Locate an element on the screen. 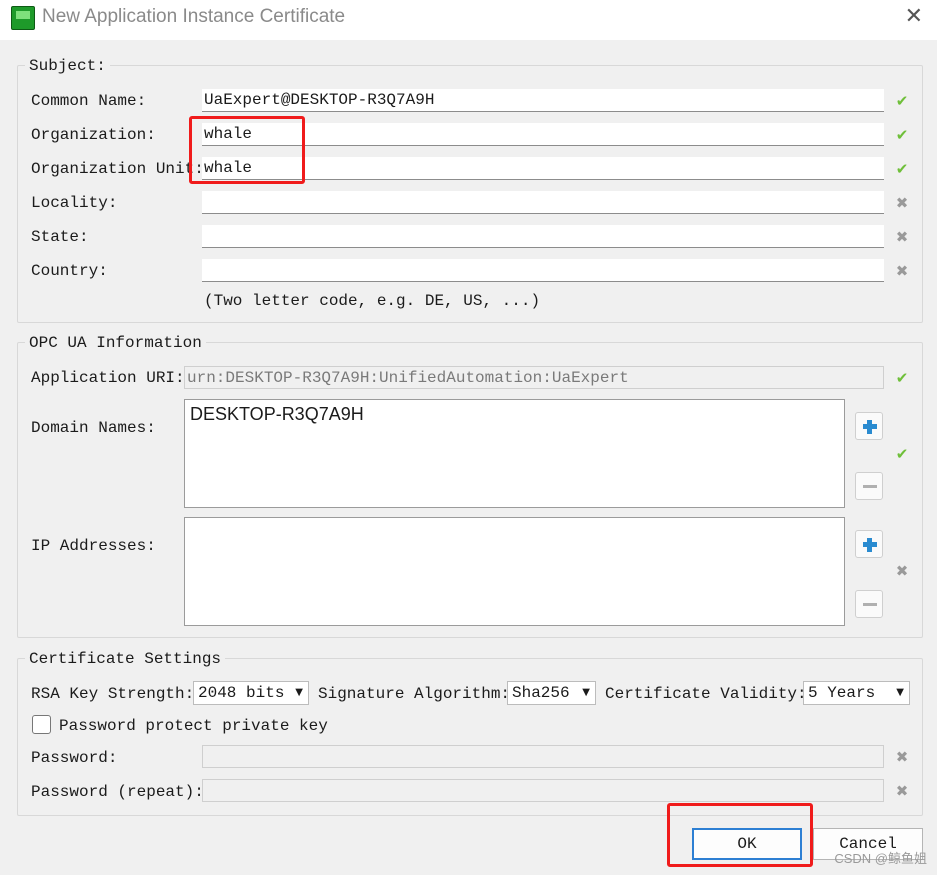 This screenshot has width=937, height=875. locality-label: Locality: is located at coordinates (74, 203).